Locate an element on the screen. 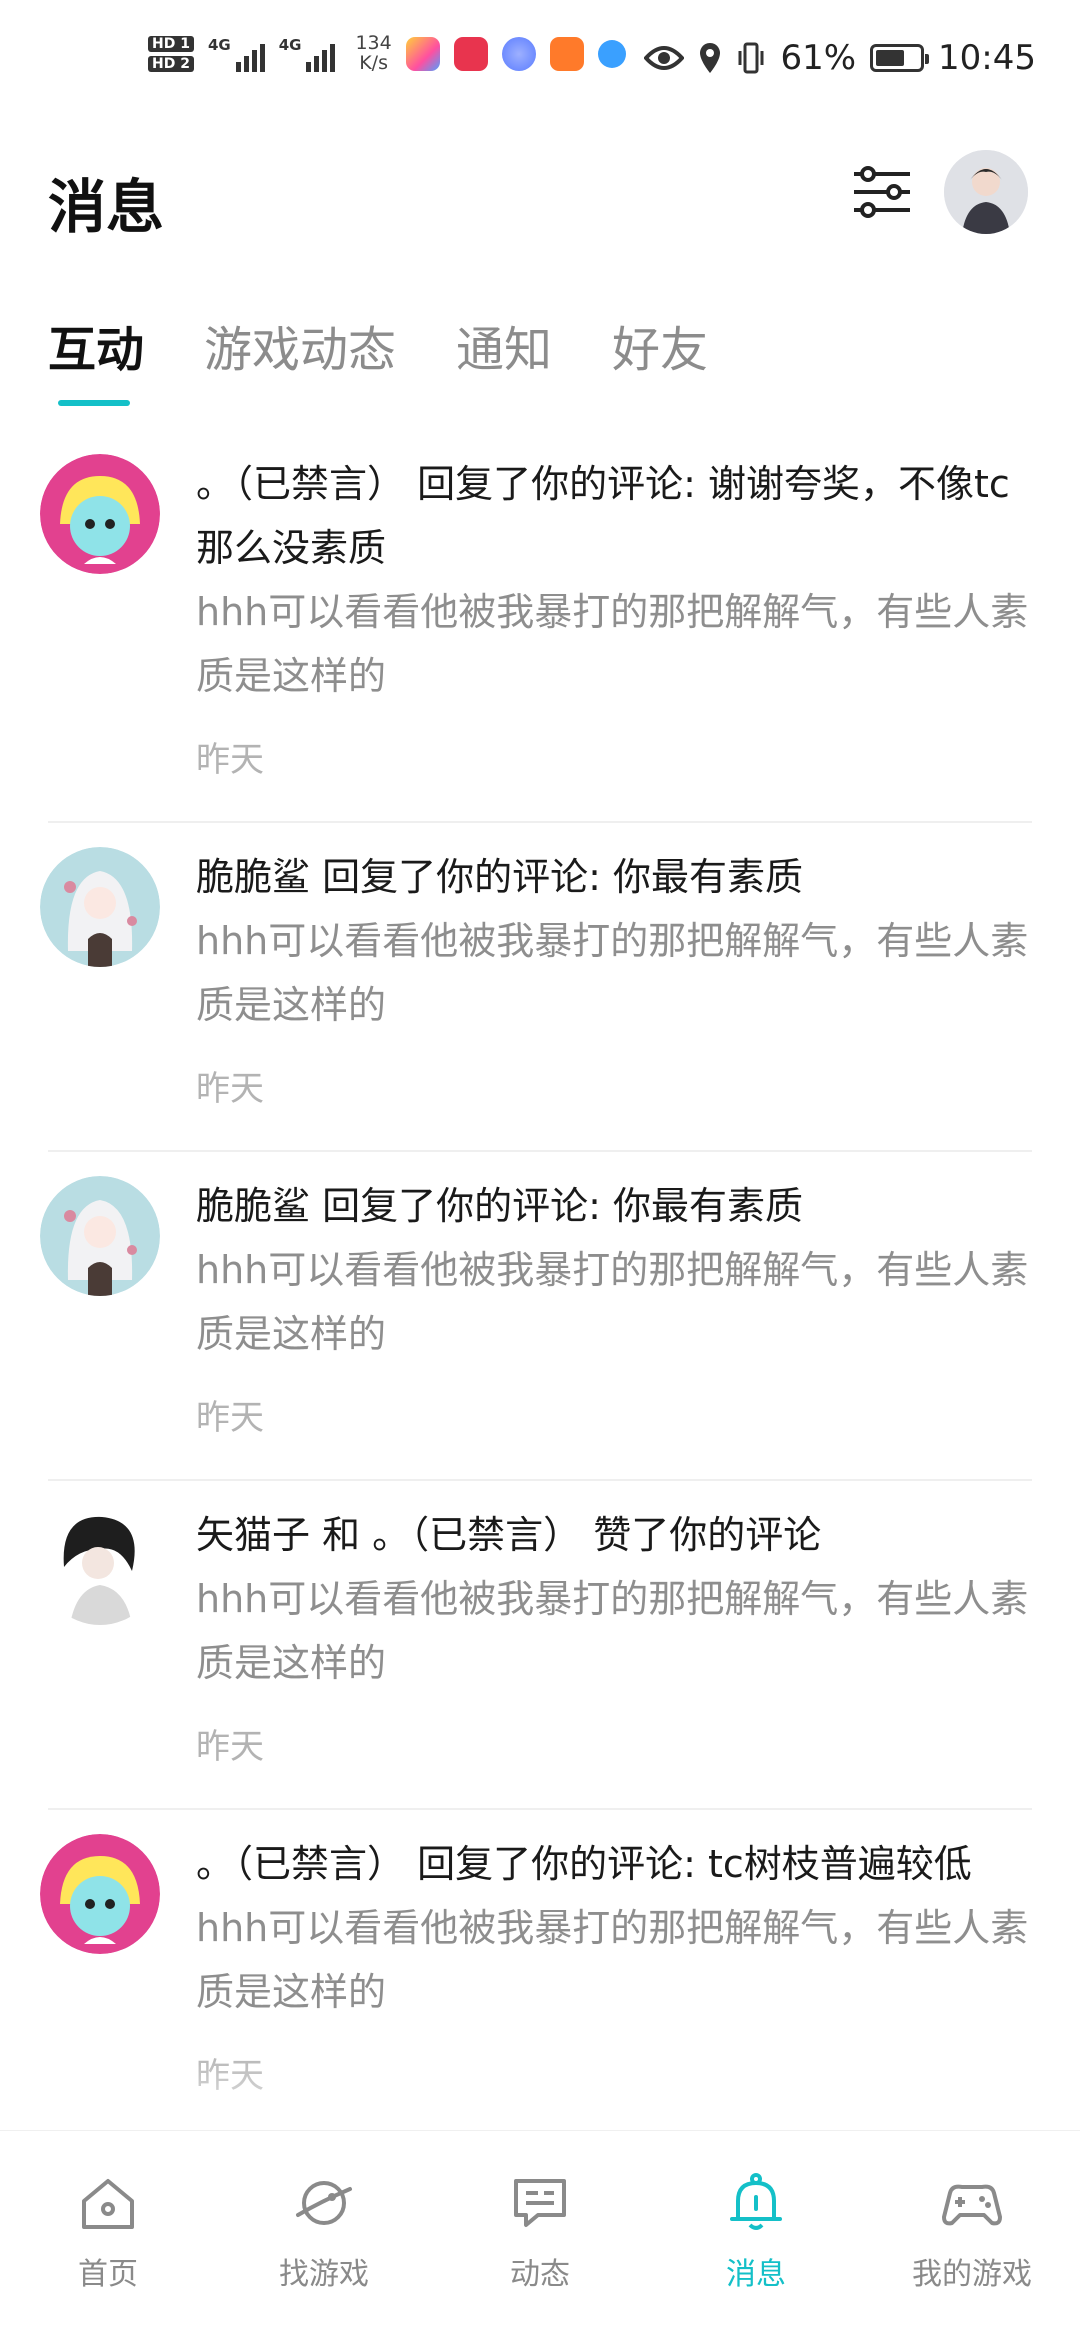 This screenshot has width=1080, height=2341. signal-1-icon: 4G is located at coordinates (236, 54).